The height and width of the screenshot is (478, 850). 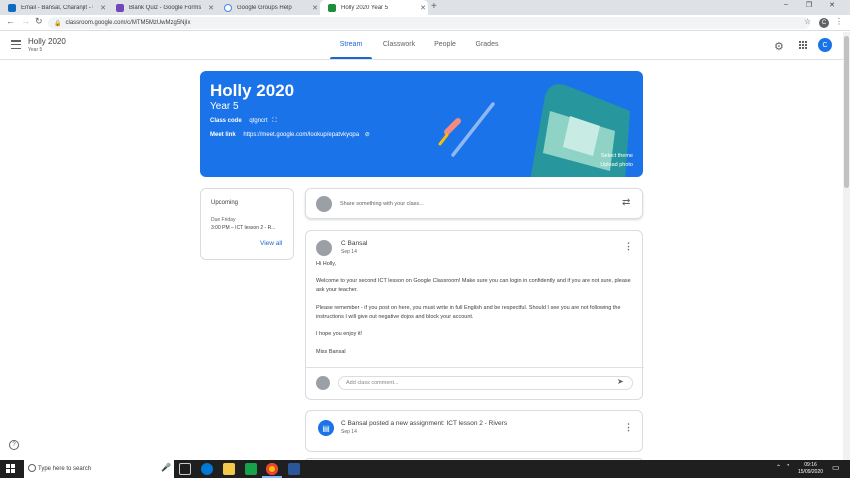 What do you see at coordinates (616, 165) in the screenshot?
I see `upload-photo-link: Upload photo` at bounding box center [616, 165].